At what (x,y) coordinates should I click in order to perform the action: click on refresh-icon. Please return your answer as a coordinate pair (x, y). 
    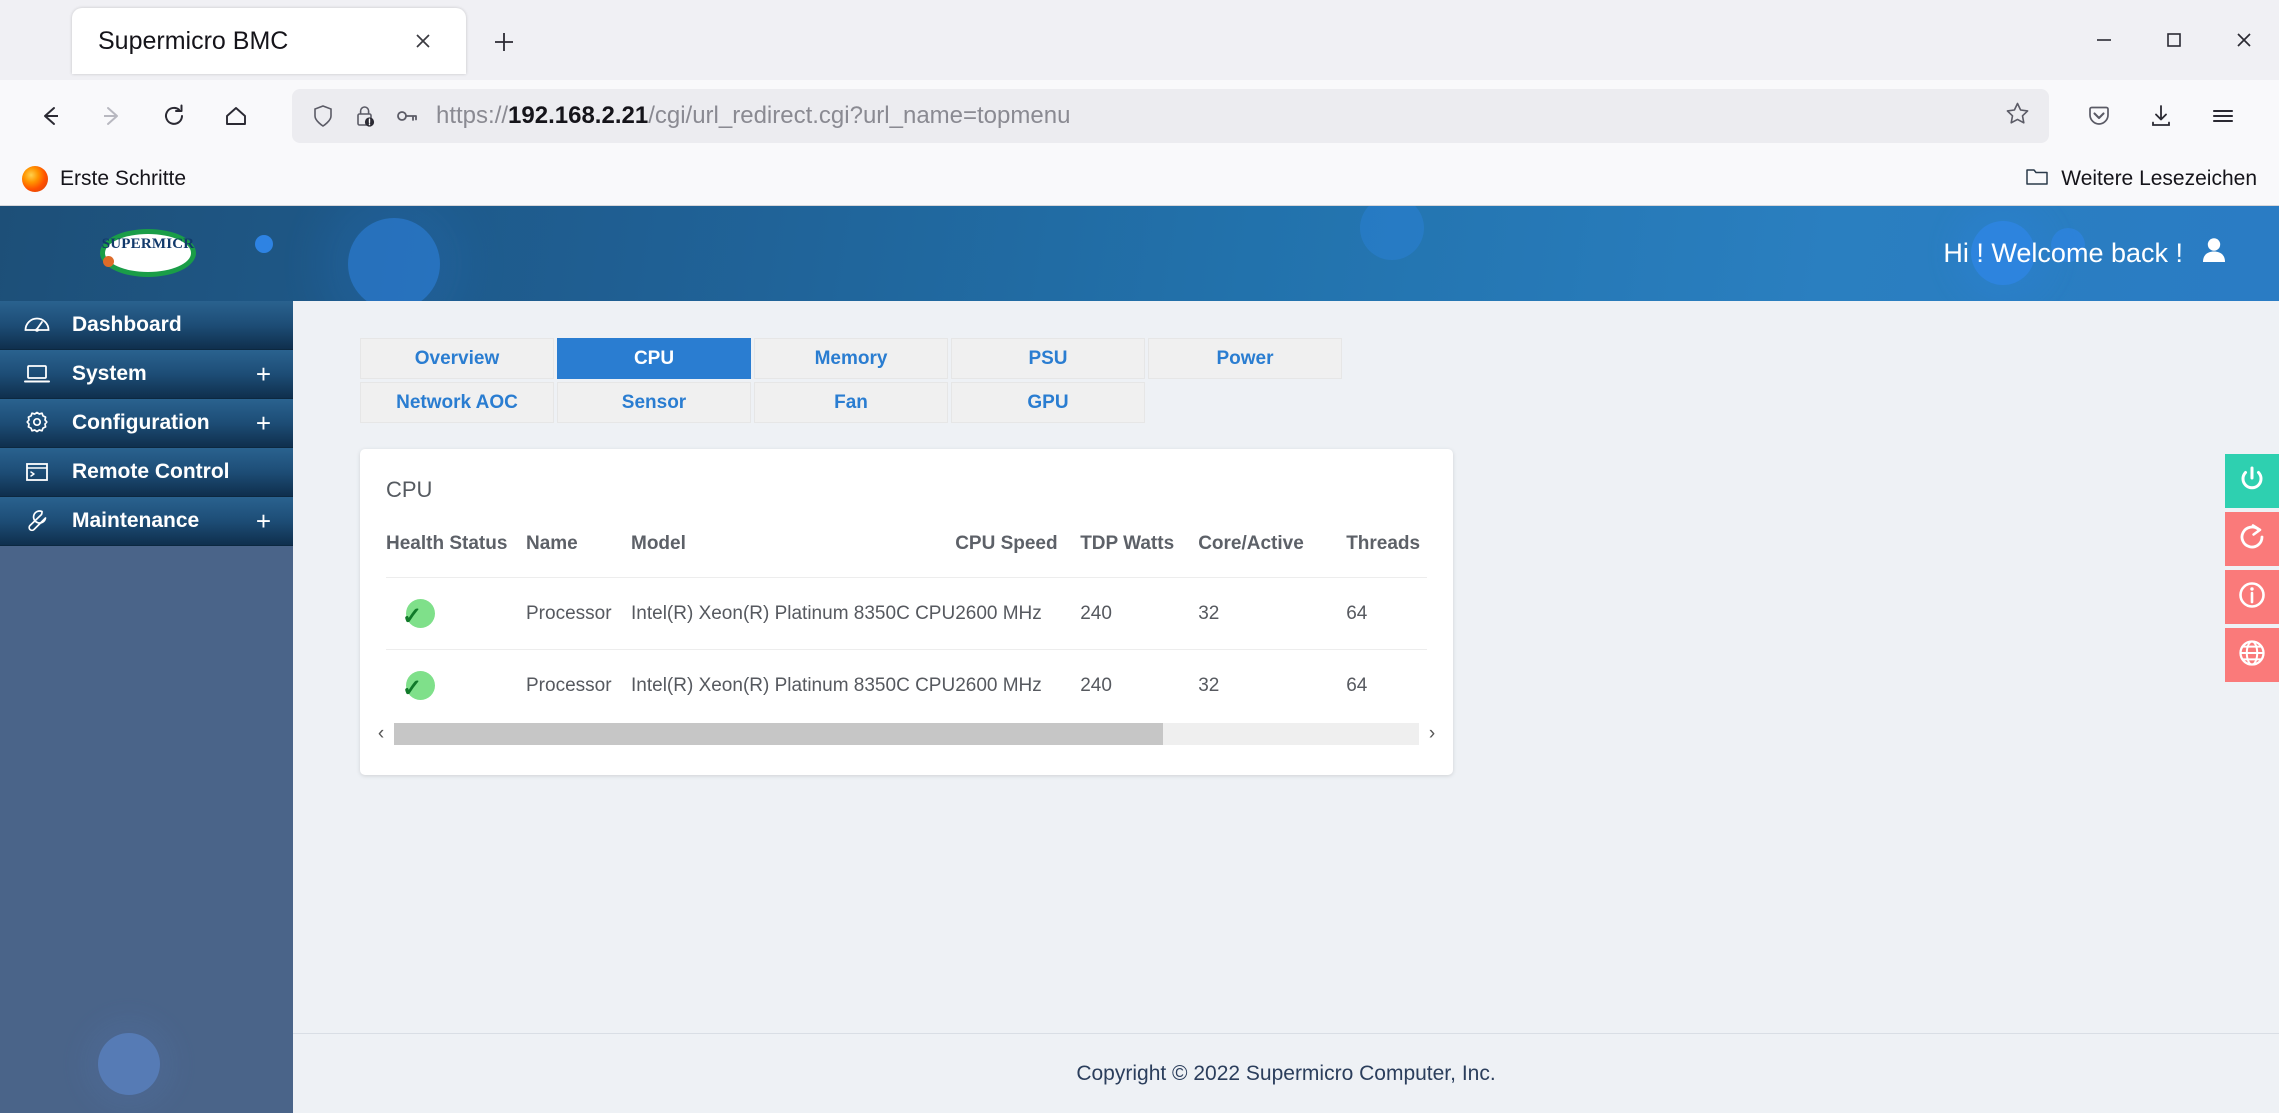
    Looking at the image, I should click on (2252, 539).